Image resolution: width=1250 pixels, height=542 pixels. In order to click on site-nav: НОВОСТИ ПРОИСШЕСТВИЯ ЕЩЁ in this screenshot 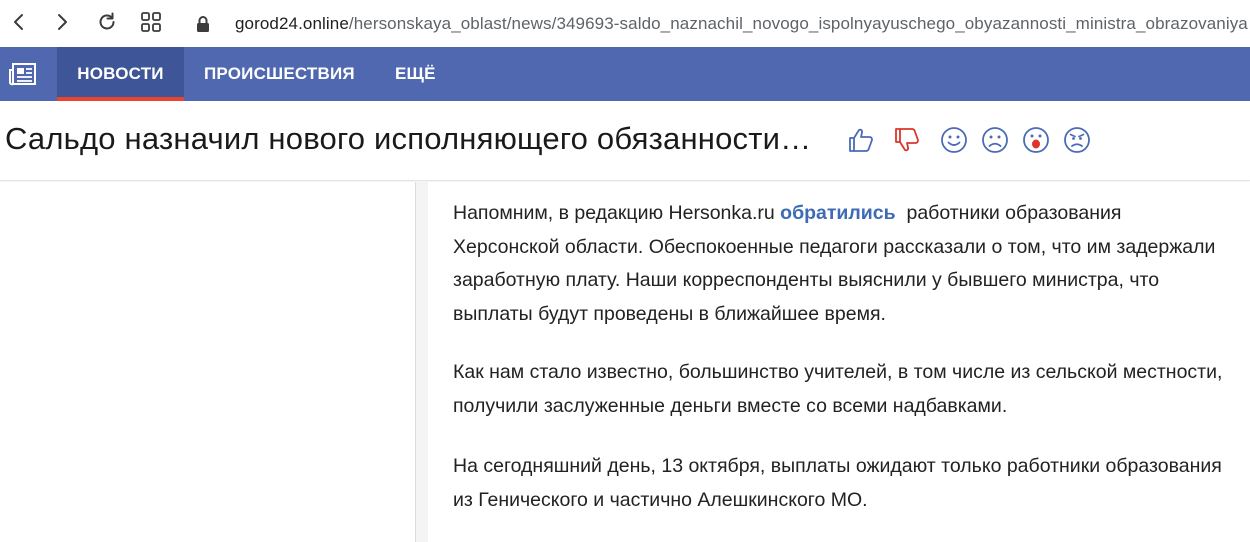, I will do `click(625, 74)`.